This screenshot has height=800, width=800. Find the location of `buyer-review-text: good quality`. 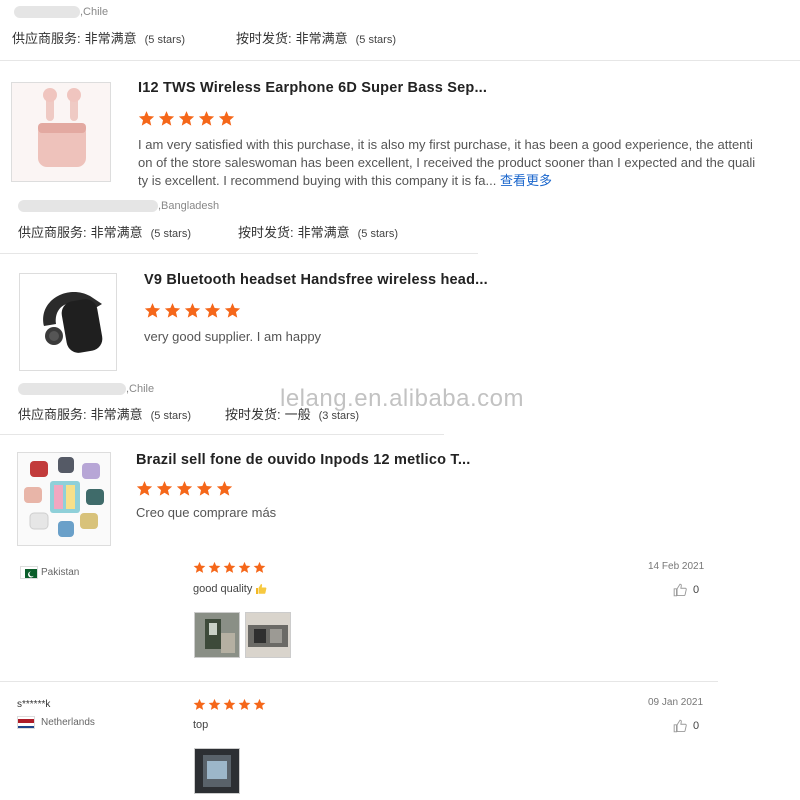

buyer-review-text: good quality is located at coordinates (230, 589).